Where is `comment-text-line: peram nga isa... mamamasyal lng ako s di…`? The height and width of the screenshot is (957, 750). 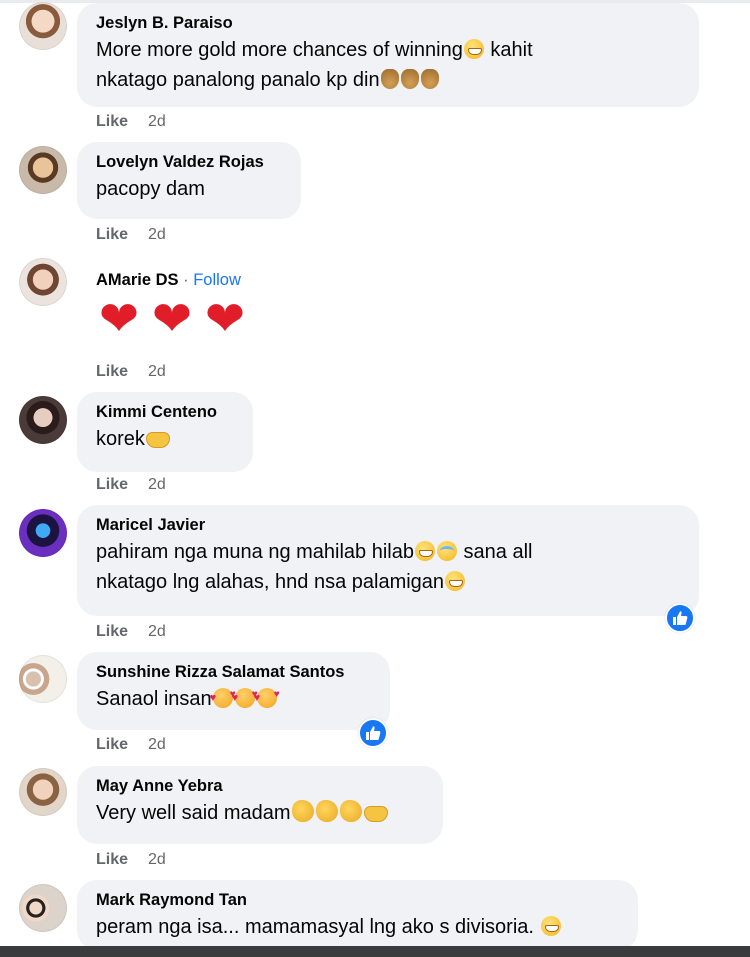
comment-text-line: peram nga isa... mamamasyal lng ako s di… is located at coordinates (315, 927).